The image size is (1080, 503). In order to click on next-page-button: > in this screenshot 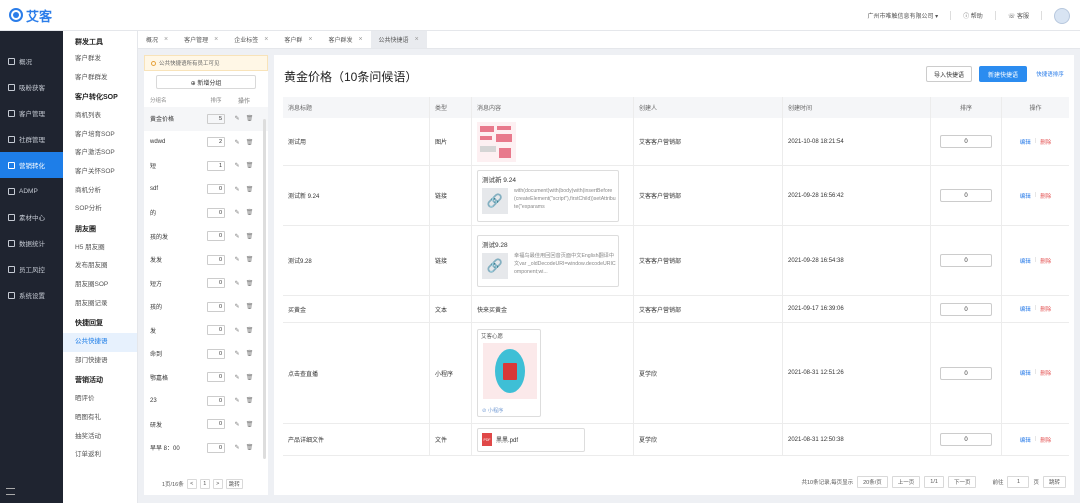, I will do `click(217, 484)`.